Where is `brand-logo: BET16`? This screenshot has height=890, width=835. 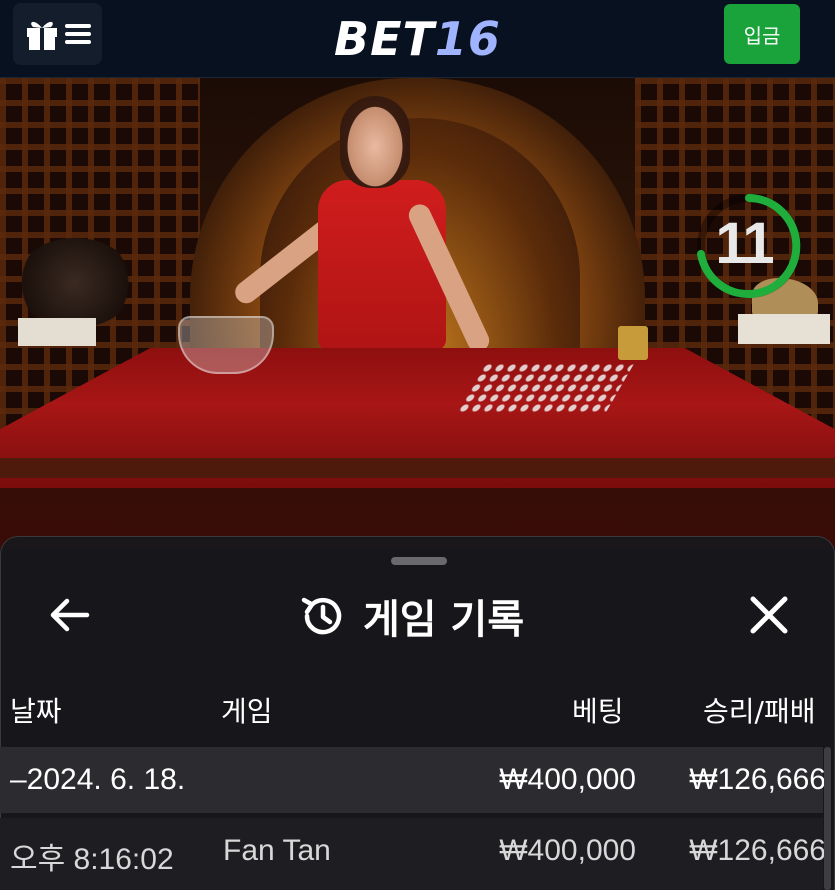 brand-logo: BET16 is located at coordinates (417, 39).